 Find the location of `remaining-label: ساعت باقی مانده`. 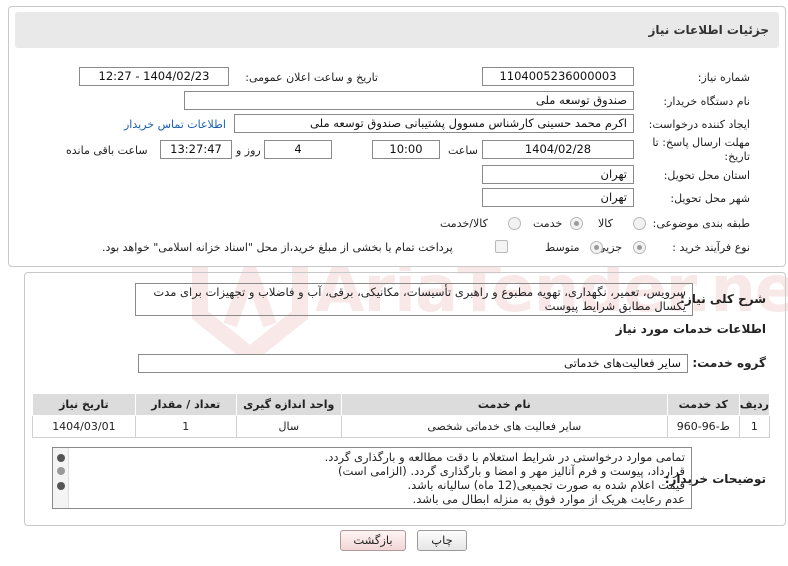

remaining-label: ساعت باقی مانده is located at coordinates (107, 150).